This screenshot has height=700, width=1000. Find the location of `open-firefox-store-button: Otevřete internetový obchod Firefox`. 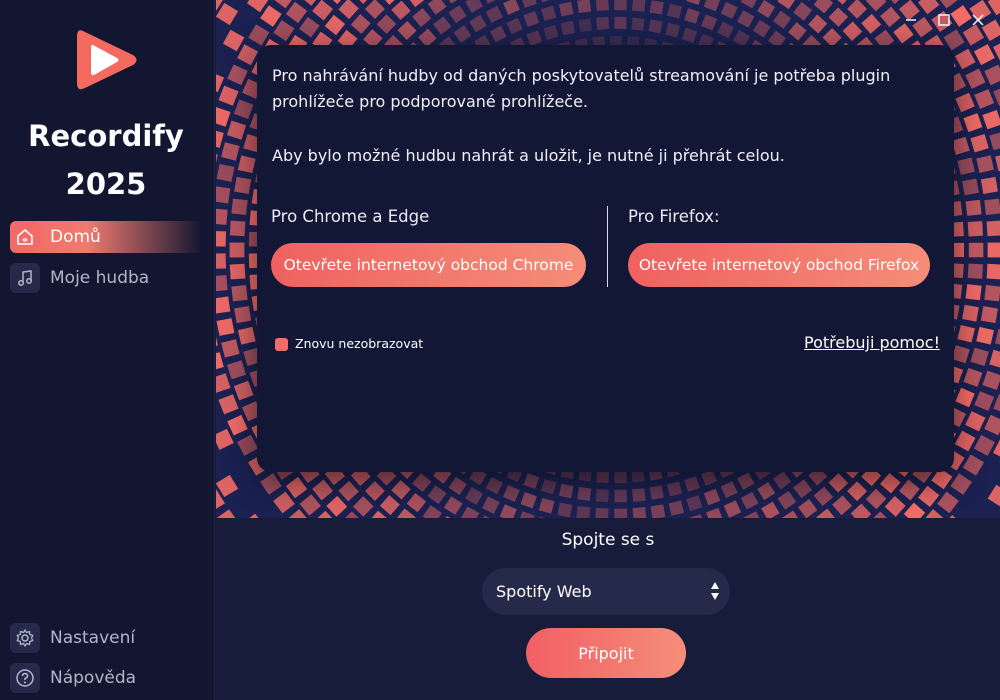

open-firefox-store-button: Otevřete internetový obchod Firefox is located at coordinates (779, 265).